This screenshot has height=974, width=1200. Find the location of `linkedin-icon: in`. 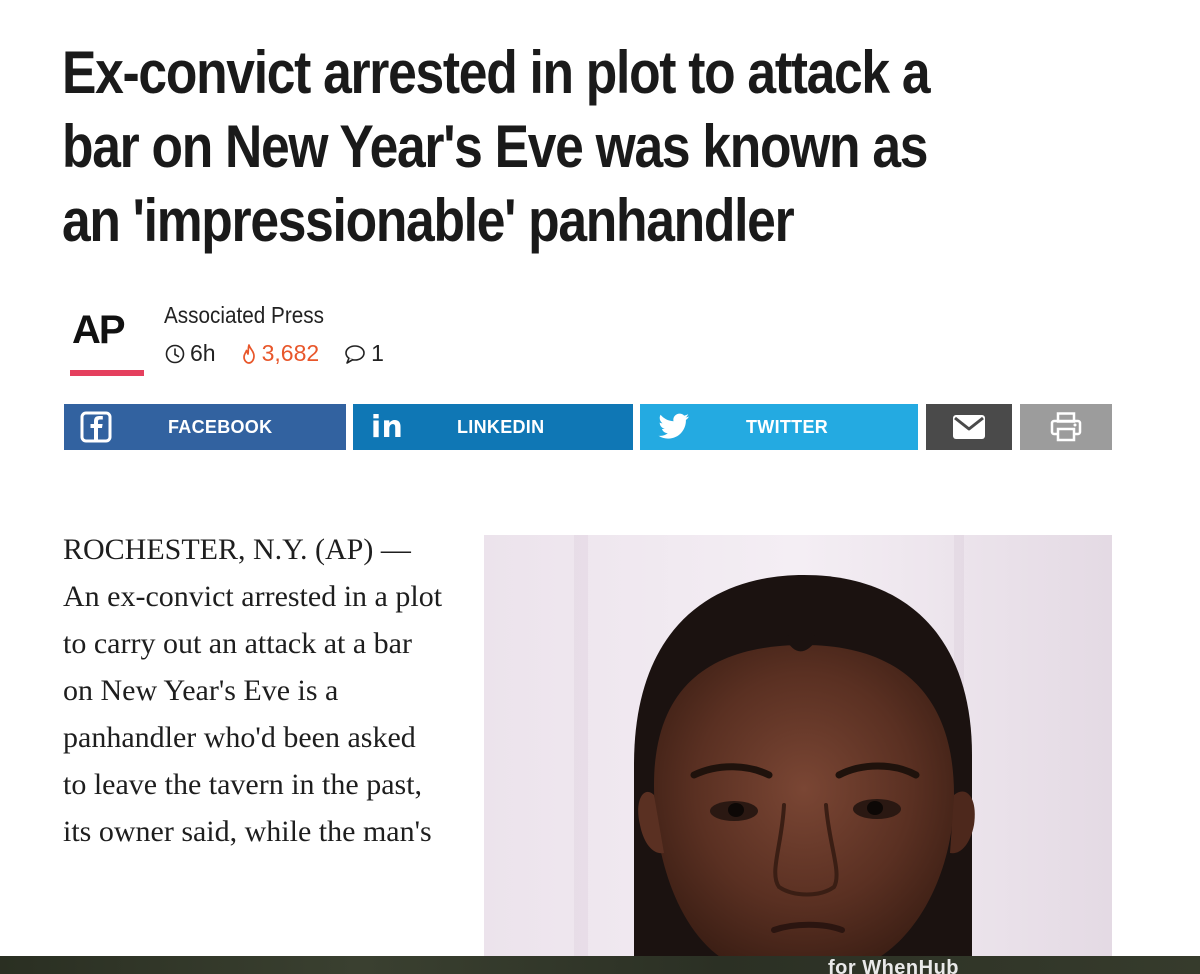

linkedin-icon: in is located at coordinates (387, 427).